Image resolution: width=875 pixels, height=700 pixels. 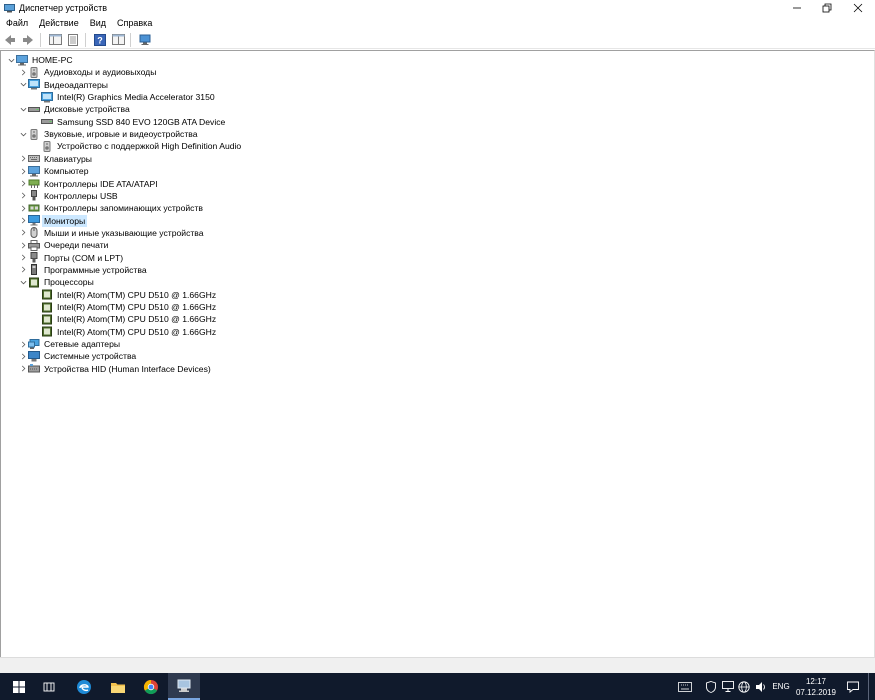 I want to click on tree-category: Сетевые адаптеры, so click(x=70, y=344).